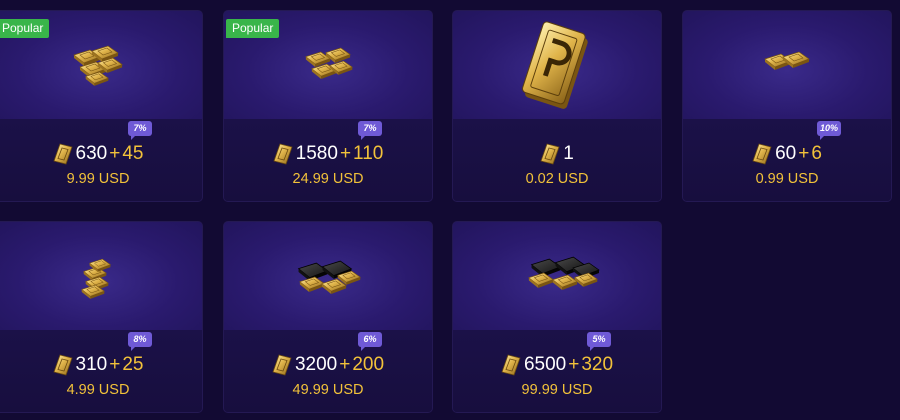  What do you see at coordinates (557, 317) in the screenshot?
I see `gold-pack-card-7: 5% 6500 +320 99.99 USD` at bounding box center [557, 317].